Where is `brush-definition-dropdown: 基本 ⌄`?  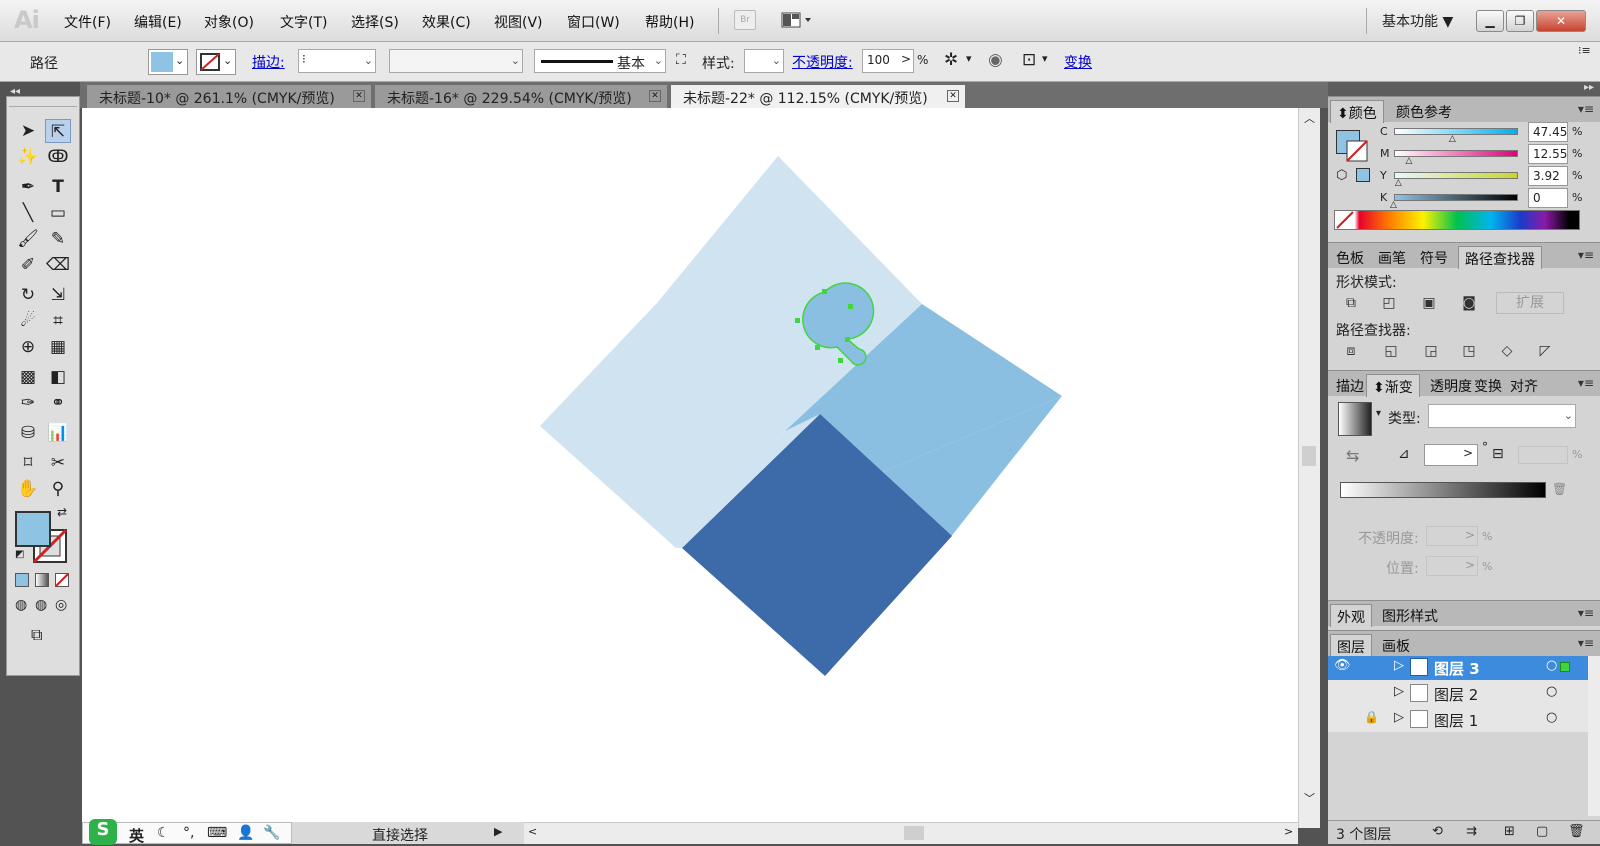
brush-definition-dropdown: 基本 ⌄ is located at coordinates (600, 61).